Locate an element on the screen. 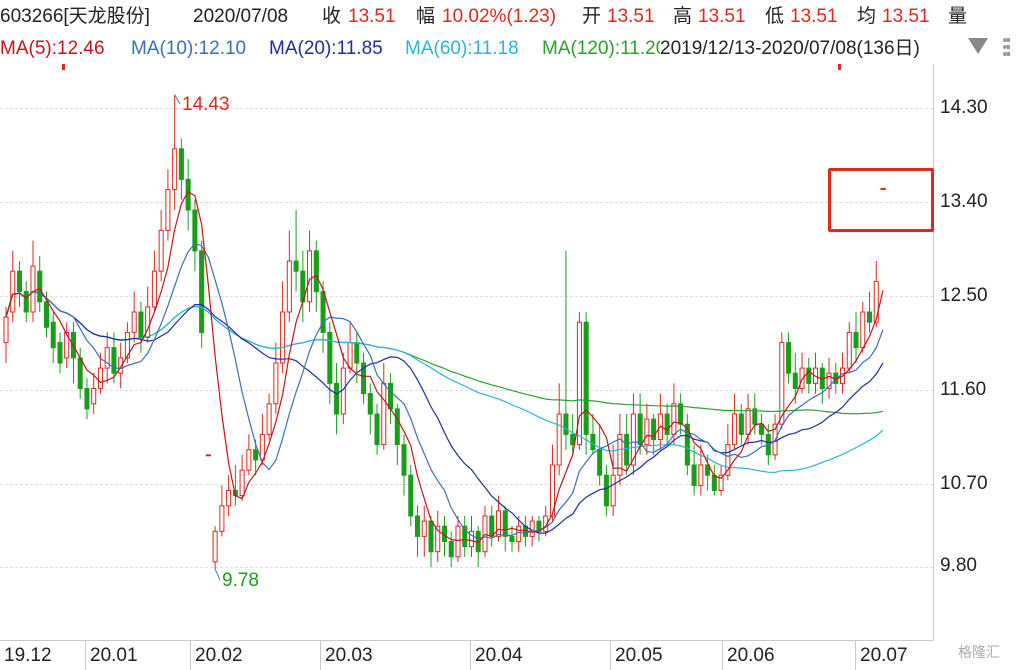 This screenshot has width=1031, height=670. stock-code-name: 603266[天龙股份] is located at coordinates (75, 16).